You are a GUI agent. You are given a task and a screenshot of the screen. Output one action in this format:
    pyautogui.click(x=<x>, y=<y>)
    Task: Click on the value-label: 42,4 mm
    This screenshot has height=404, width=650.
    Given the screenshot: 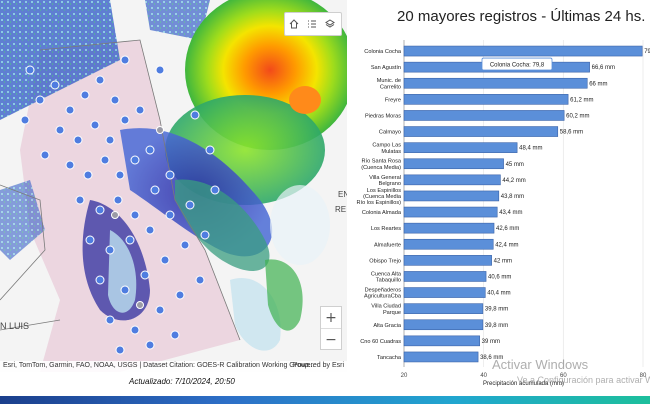 What is the action you would take?
    pyautogui.click(x=506, y=245)
    